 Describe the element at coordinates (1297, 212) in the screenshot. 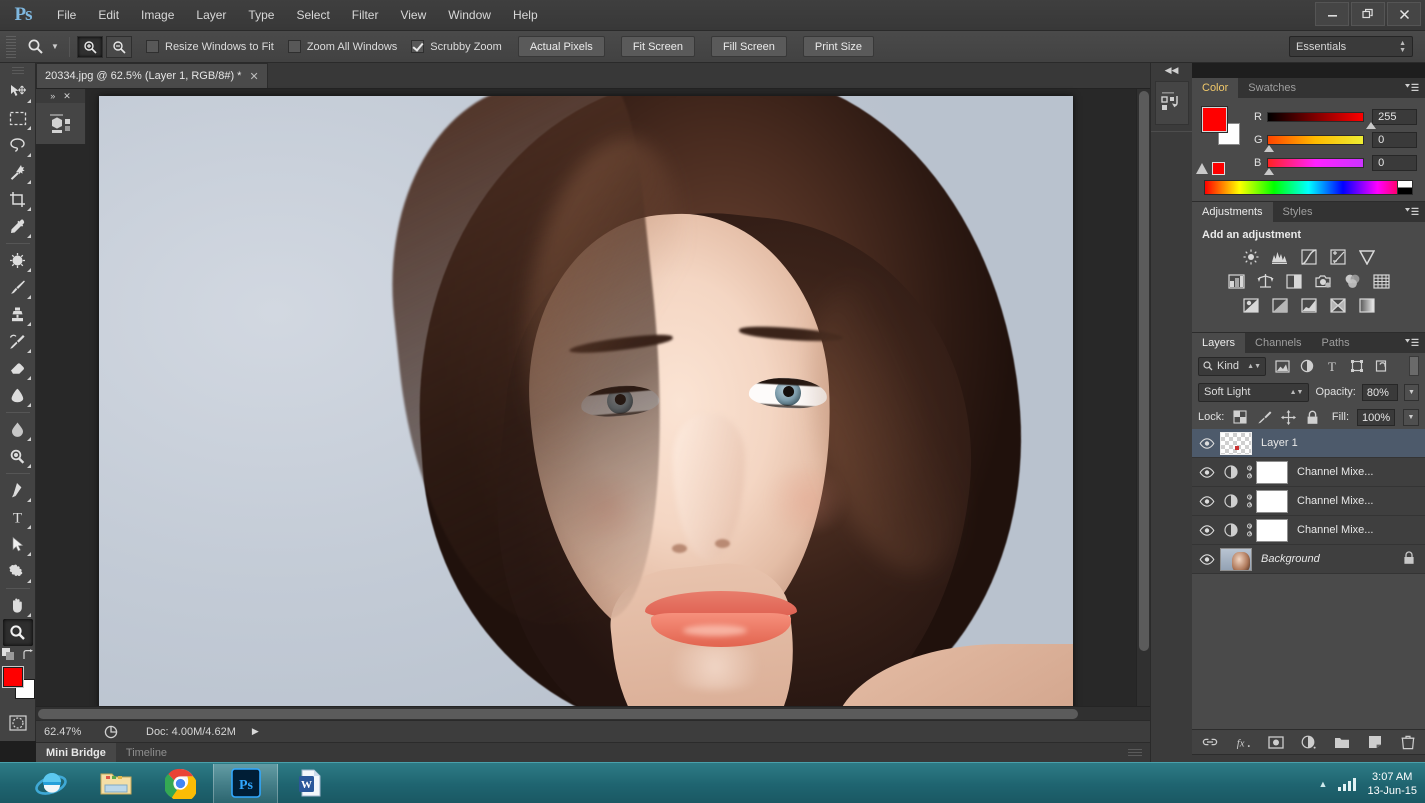

I see `tab-styles: Styles` at that location.